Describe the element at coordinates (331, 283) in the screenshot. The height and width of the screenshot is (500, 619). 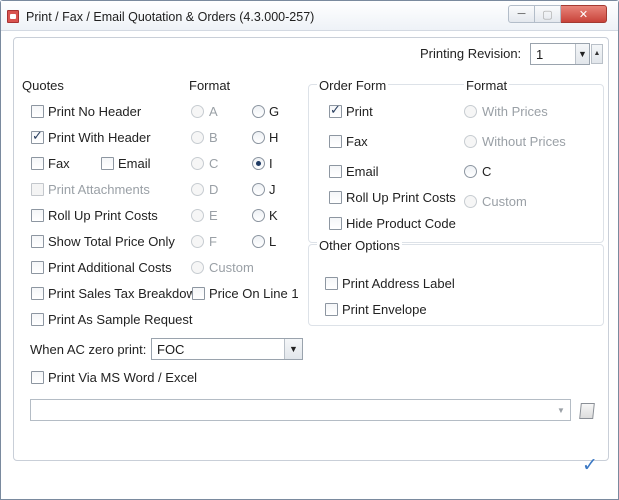
I see `print-address-label-checkbox` at that location.